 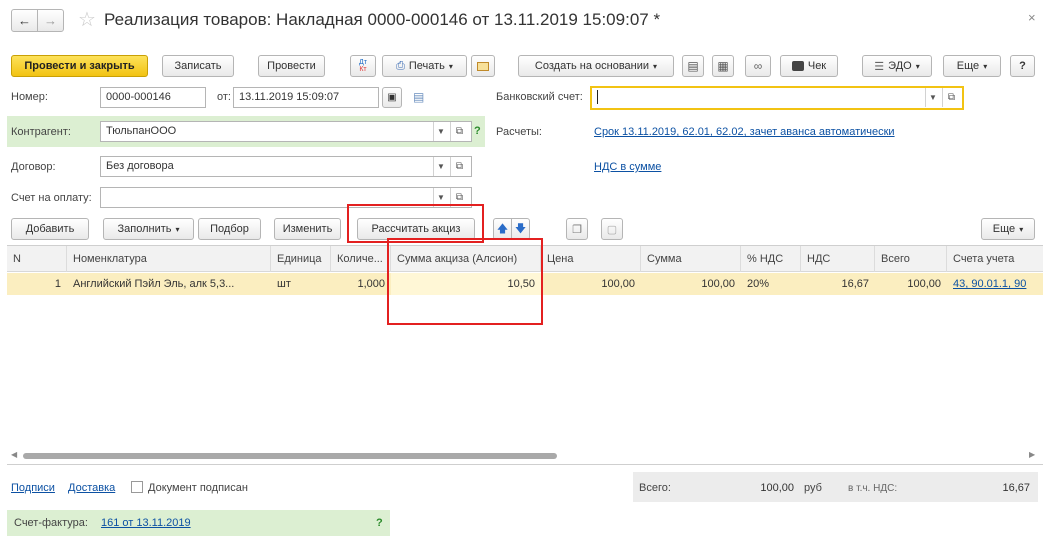 What do you see at coordinates (33, 488) in the screenshot?
I see `signatures-link: Подписи` at bounding box center [33, 488].